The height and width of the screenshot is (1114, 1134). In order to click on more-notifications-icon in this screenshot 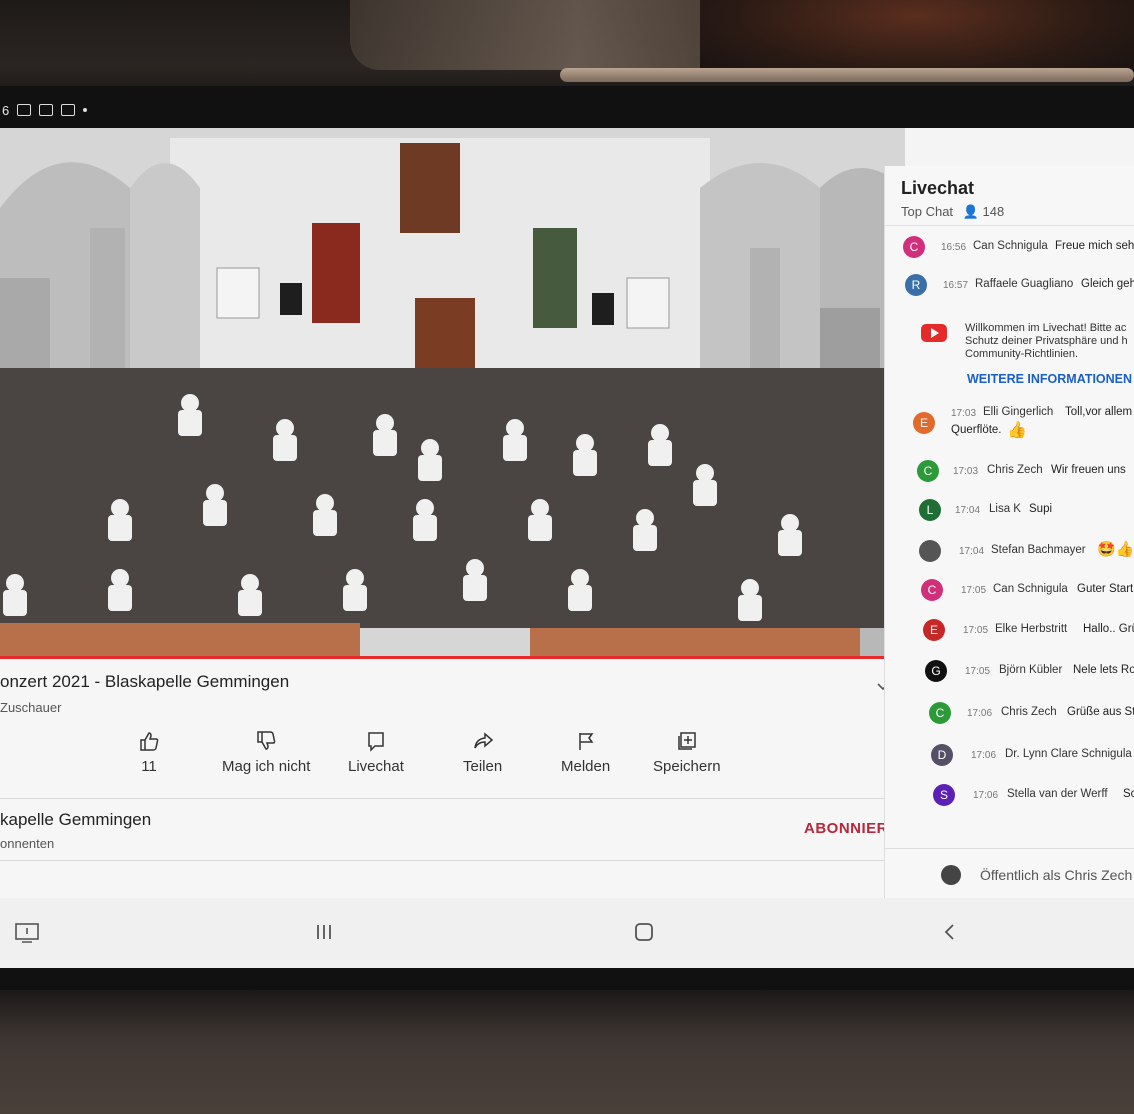, I will do `click(85, 110)`.